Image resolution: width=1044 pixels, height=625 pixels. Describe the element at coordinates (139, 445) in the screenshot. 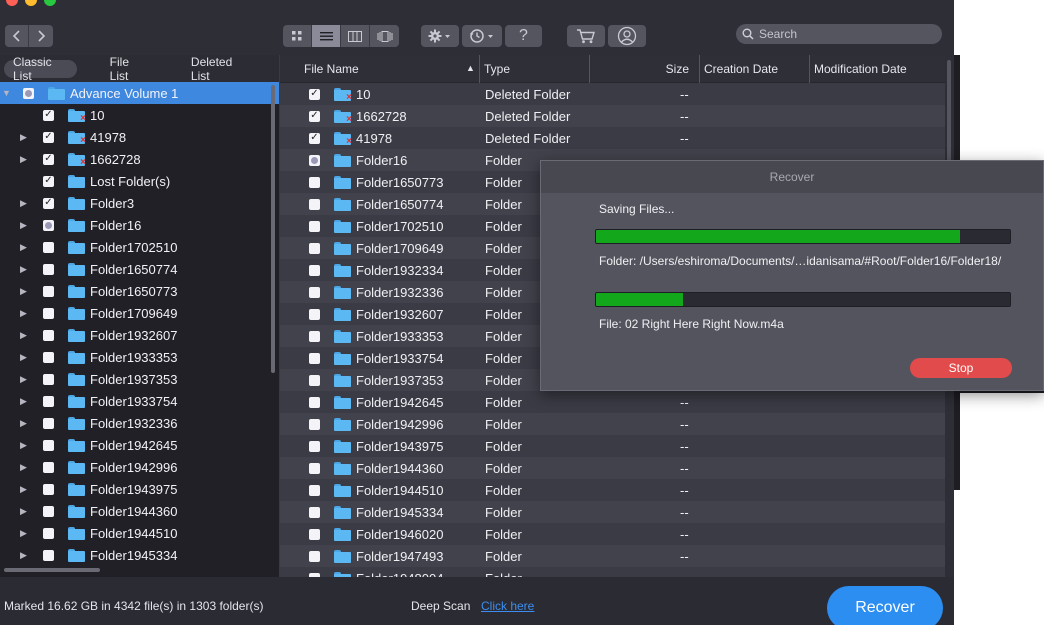

I see `tree-item: ▶ Folder1942645` at that location.